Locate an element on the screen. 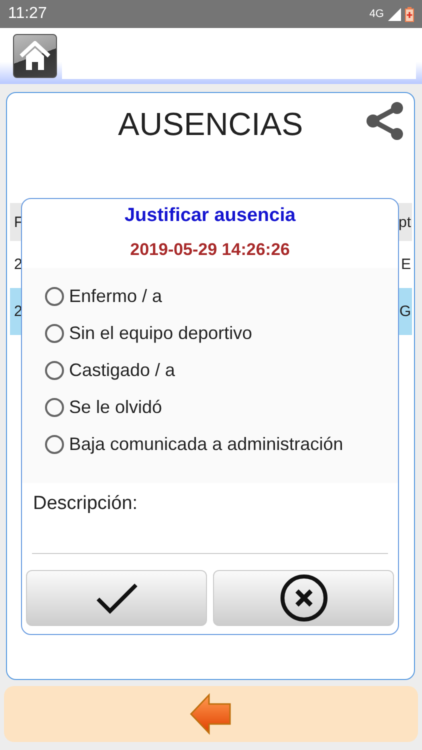 The image size is (422, 750). column-header: pt is located at coordinates (404, 222).